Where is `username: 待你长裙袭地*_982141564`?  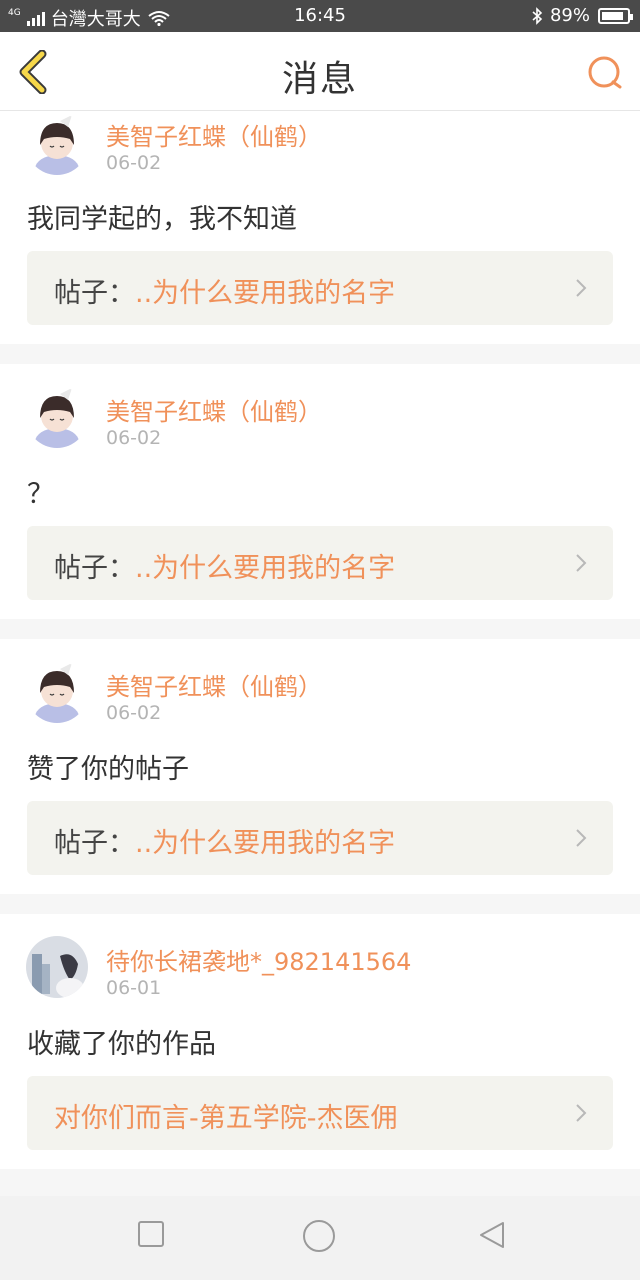
username: 待你长裙袭地*_982141564 is located at coordinates (258, 959).